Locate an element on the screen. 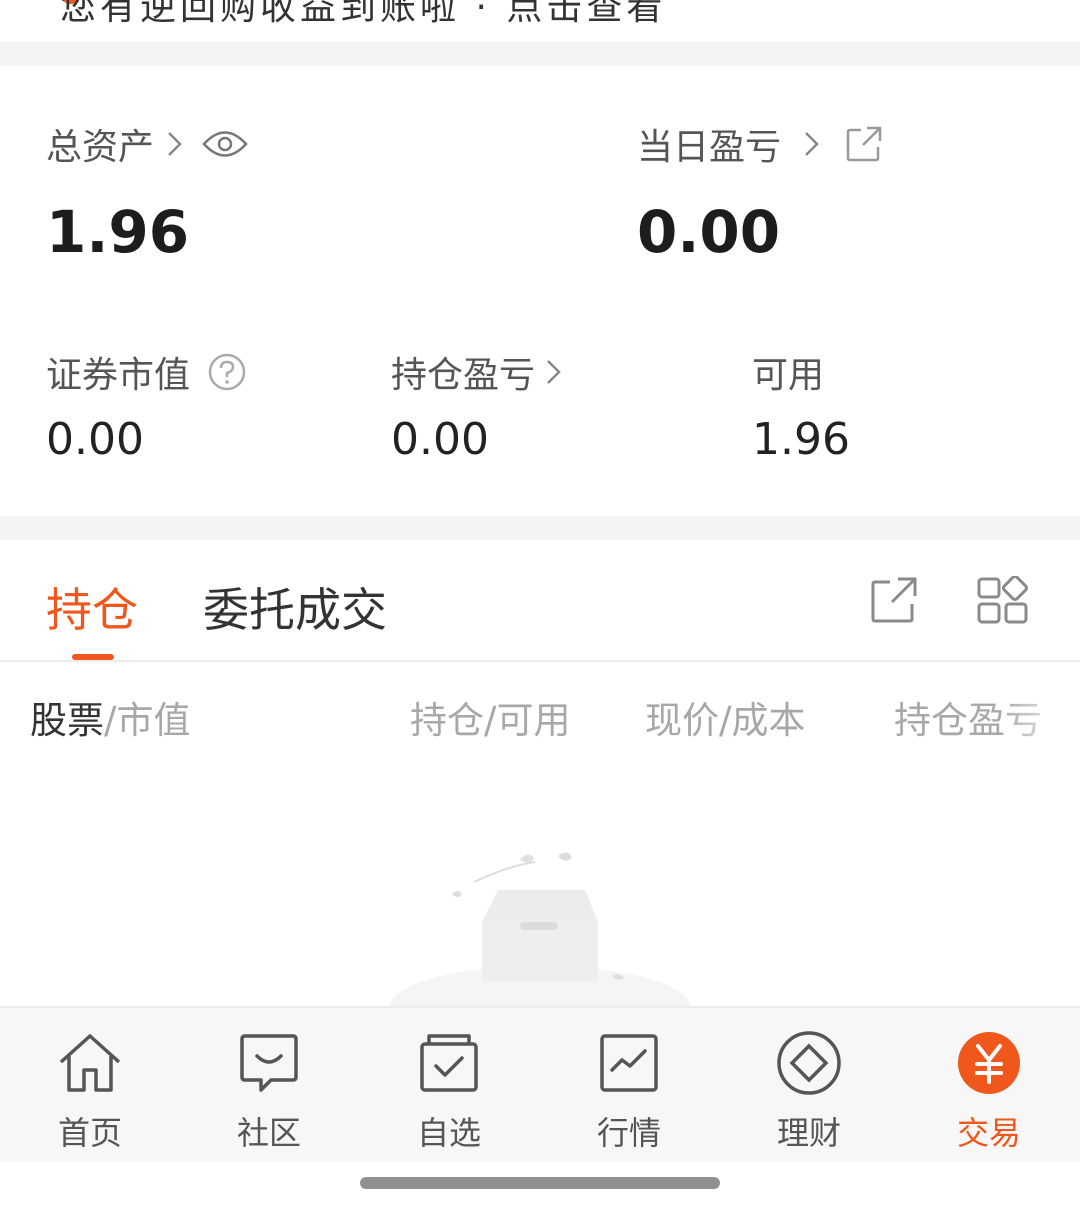  grid-layout-icon is located at coordinates (1002, 602).